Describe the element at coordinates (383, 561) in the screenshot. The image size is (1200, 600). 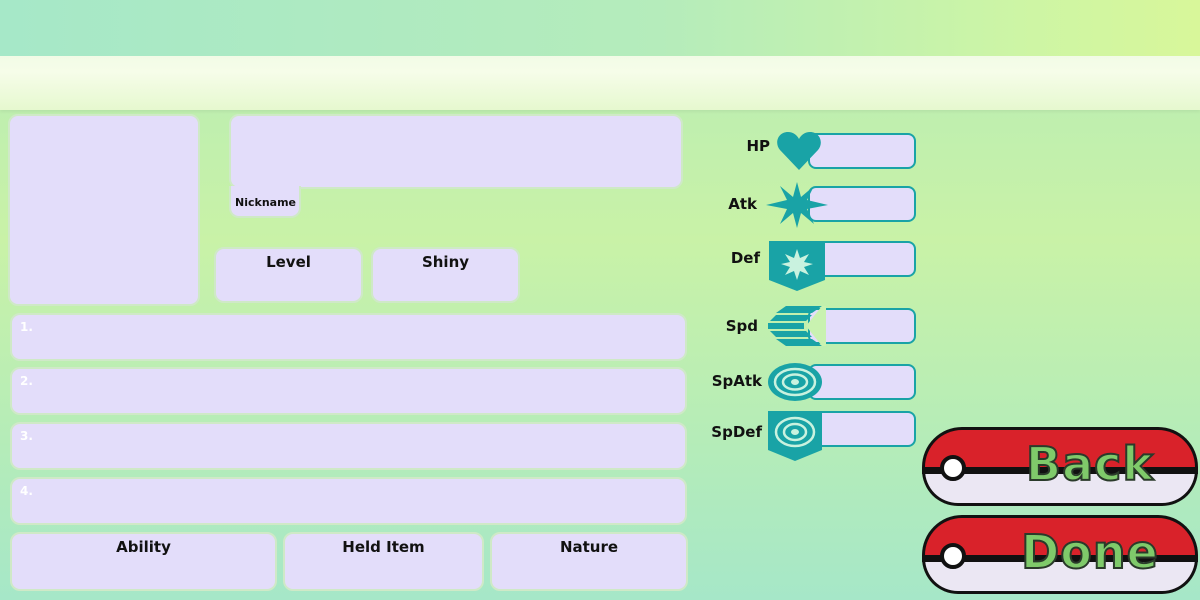
I see `held-item-field: Held Item` at that location.